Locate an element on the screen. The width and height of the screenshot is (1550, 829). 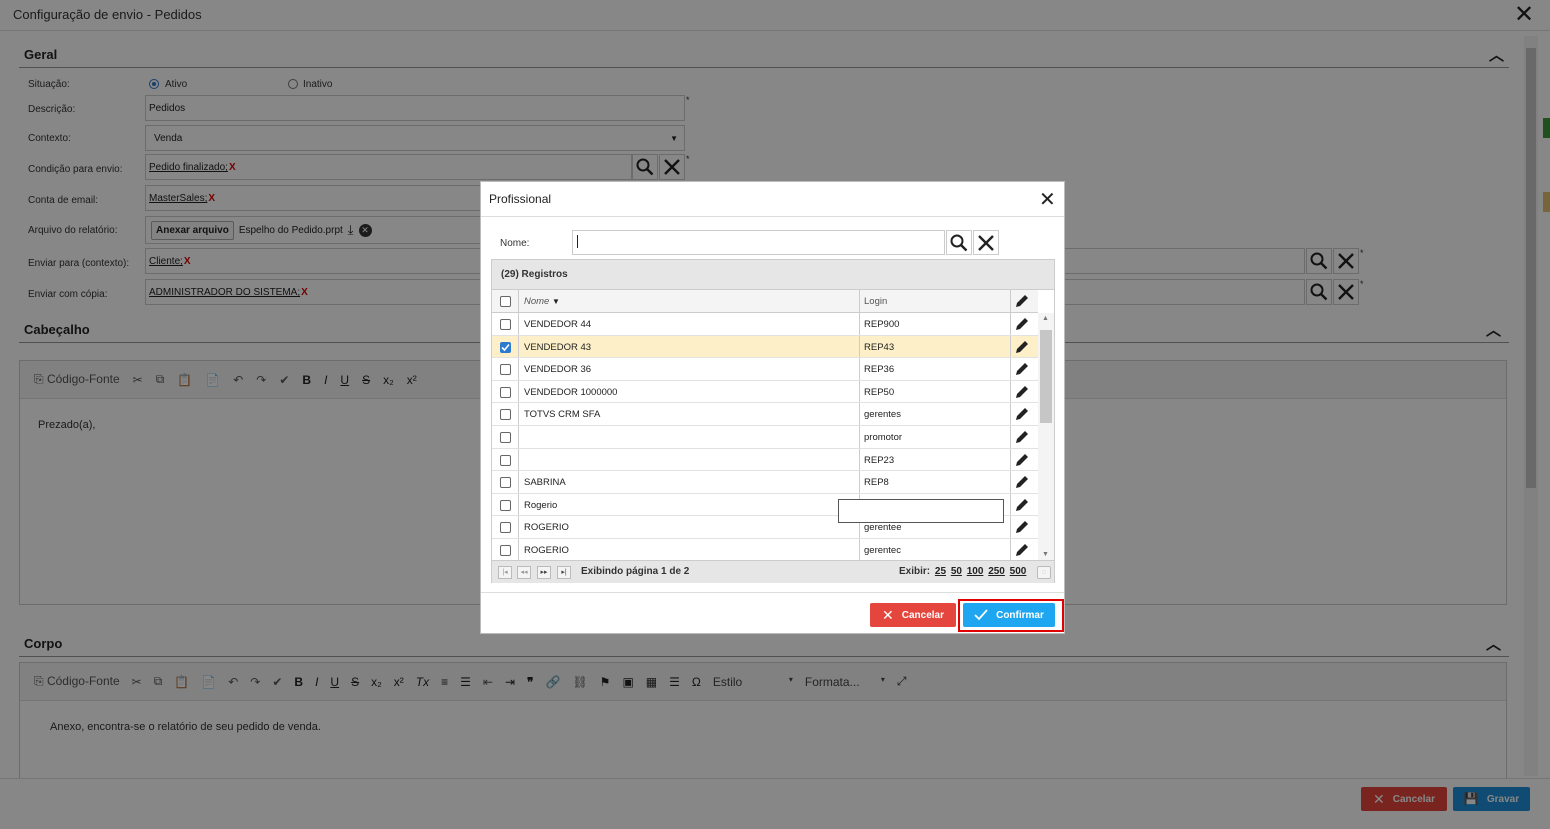
page-size-250: 250 is located at coordinates (996, 571).